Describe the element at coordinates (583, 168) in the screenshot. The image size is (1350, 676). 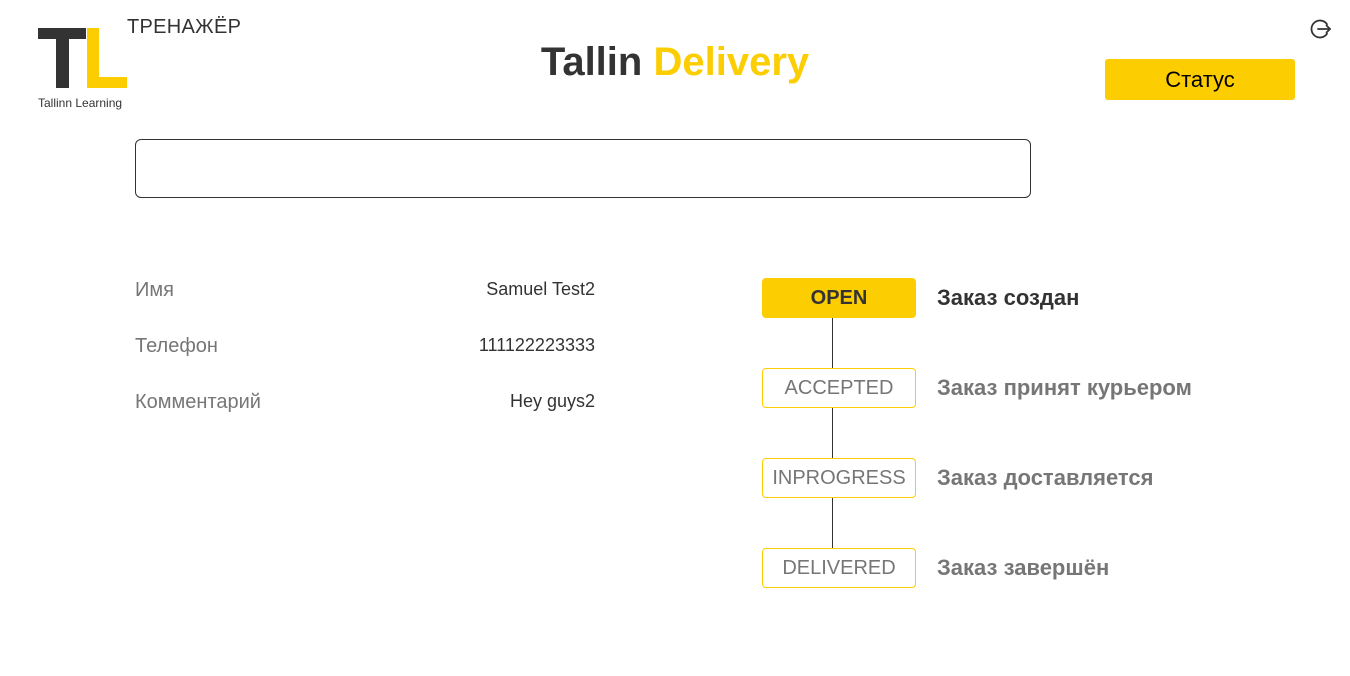
I see `order-search-input` at that location.